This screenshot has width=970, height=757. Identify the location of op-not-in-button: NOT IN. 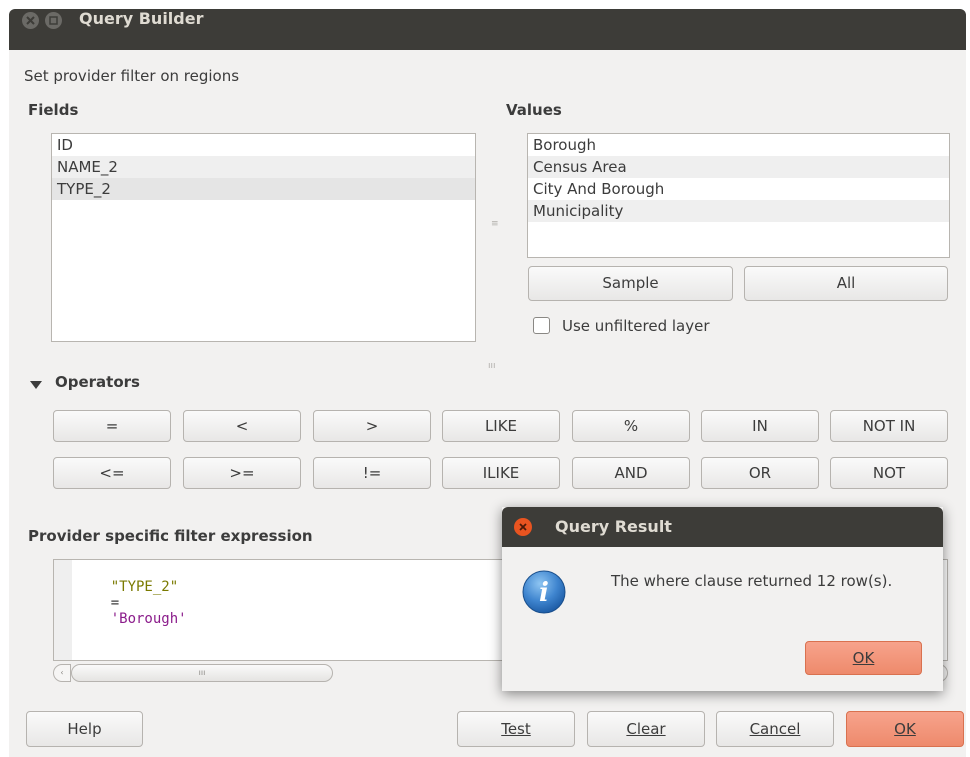
(889, 426).